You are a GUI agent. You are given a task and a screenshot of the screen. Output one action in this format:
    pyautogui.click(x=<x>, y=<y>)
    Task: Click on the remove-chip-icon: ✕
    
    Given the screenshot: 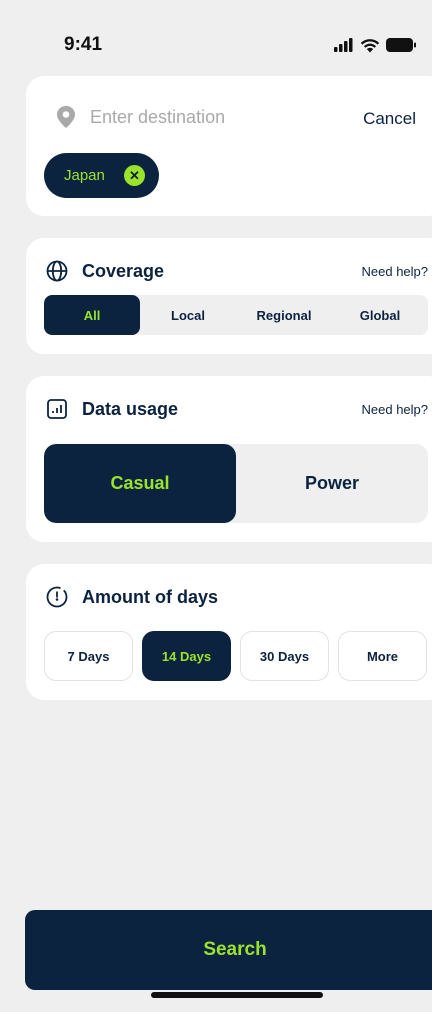 What is the action you would take?
    pyautogui.click(x=134, y=175)
    